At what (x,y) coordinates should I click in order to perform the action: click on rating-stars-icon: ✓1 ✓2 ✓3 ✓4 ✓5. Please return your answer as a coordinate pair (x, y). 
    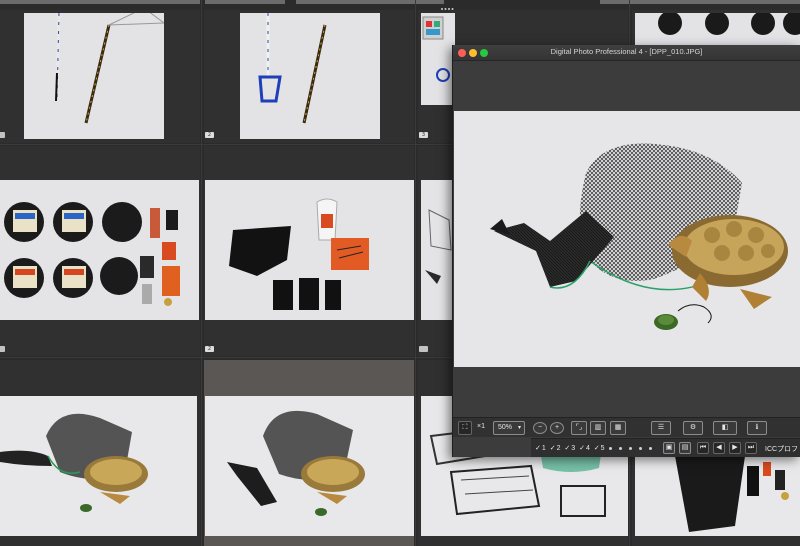
    Looking at the image, I should click on (570, 448).